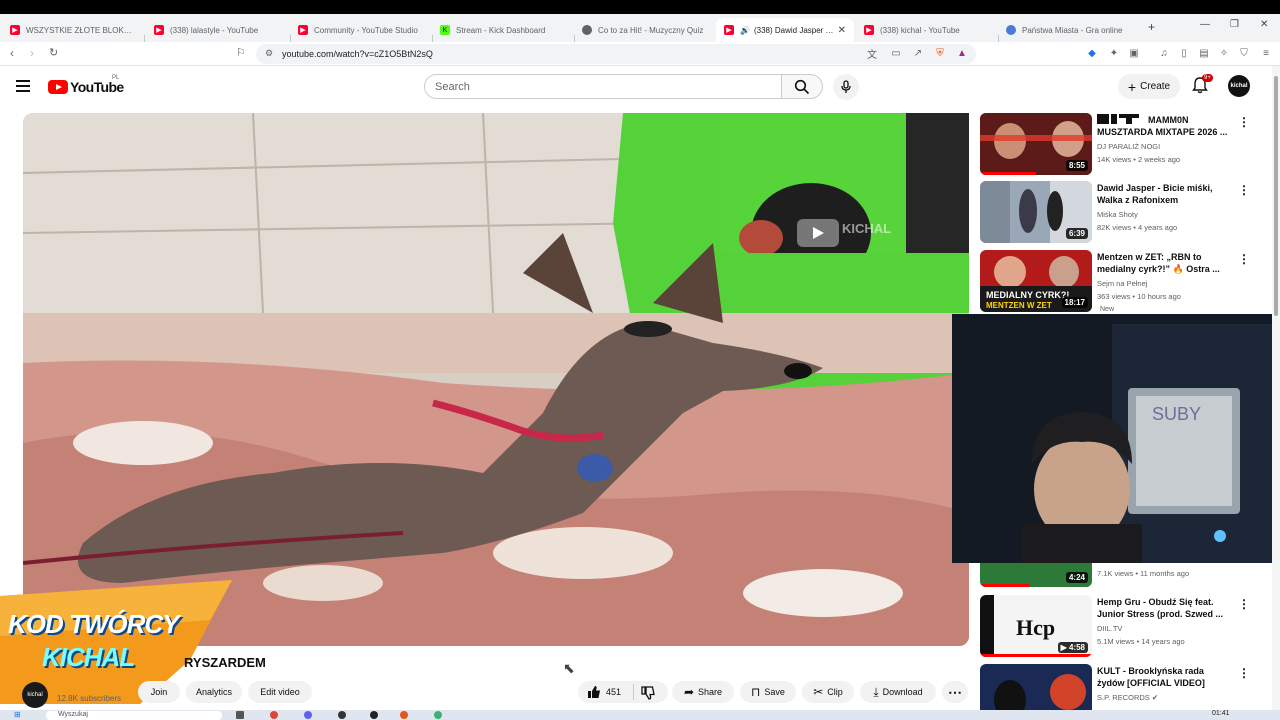 The height and width of the screenshot is (720, 1280). What do you see at coordinates (1202, 85) in the screenshot?
I see `notifications-button: 9+` at bounding box center [1202, 85].